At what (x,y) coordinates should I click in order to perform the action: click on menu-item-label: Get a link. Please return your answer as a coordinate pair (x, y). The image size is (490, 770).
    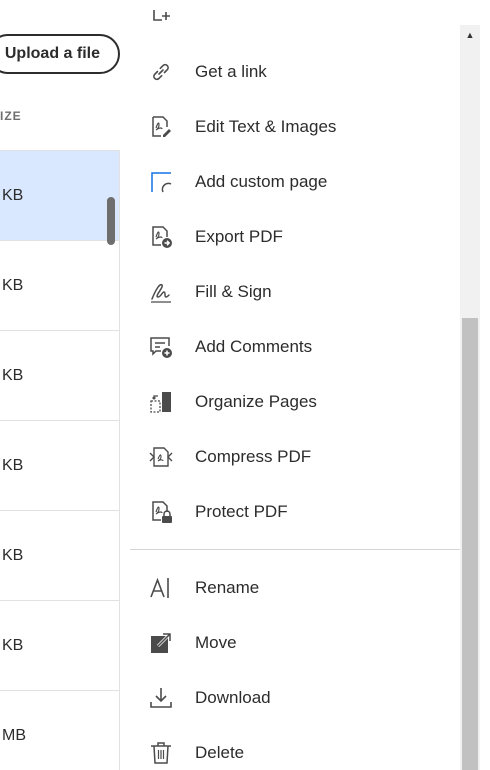
    Looking at the image, I should click on (231, 71).